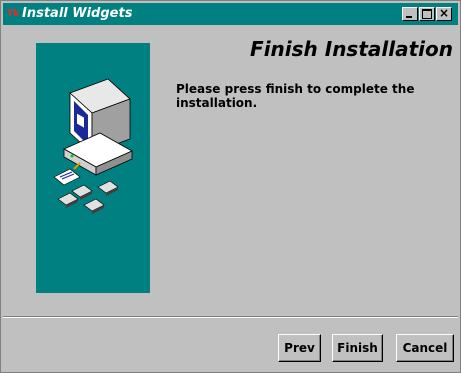 The height and width of the screenshot is (373, 461). I want to click on prev-button: Prev, so click(299, 348).